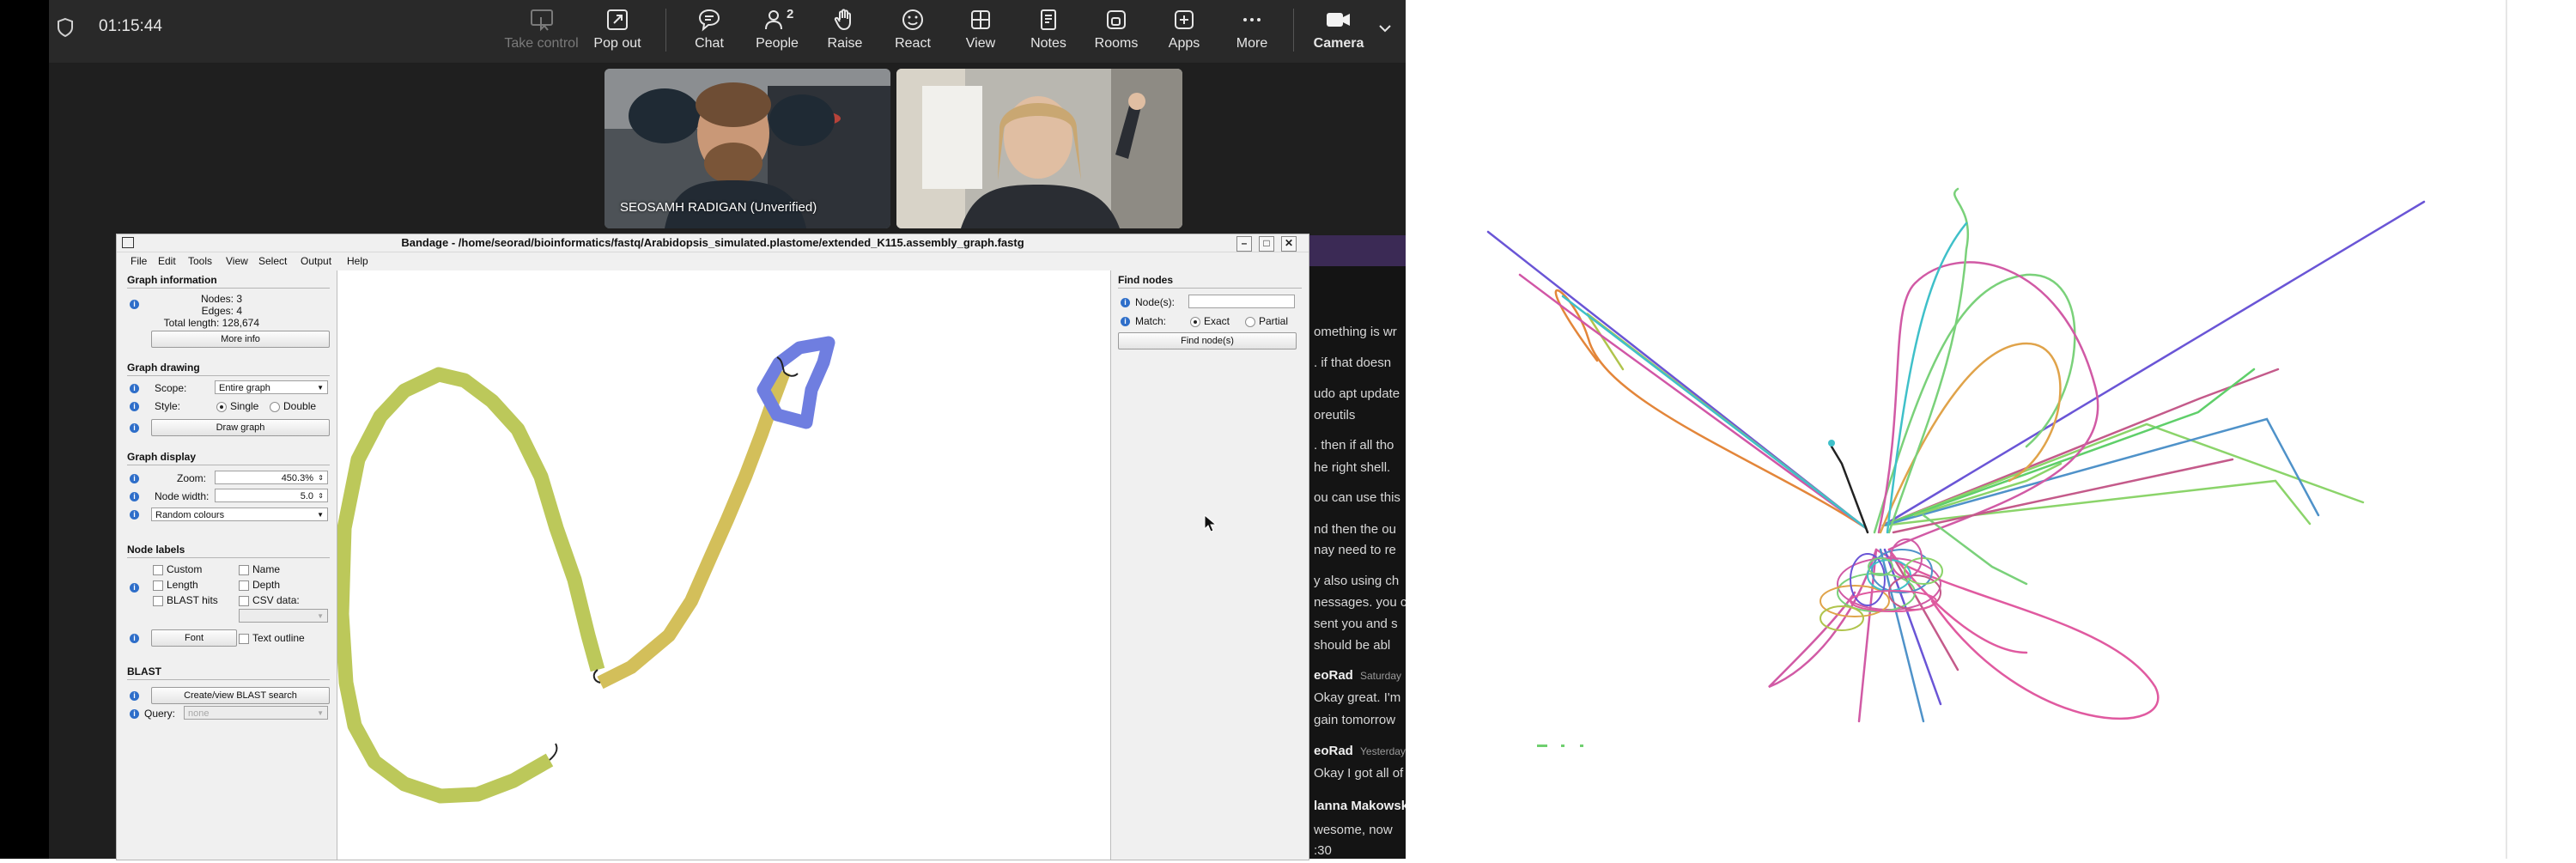 The width and height of the screenshot is (2576, 863). I want to click on chat-button: Chat, so click(709, 32).